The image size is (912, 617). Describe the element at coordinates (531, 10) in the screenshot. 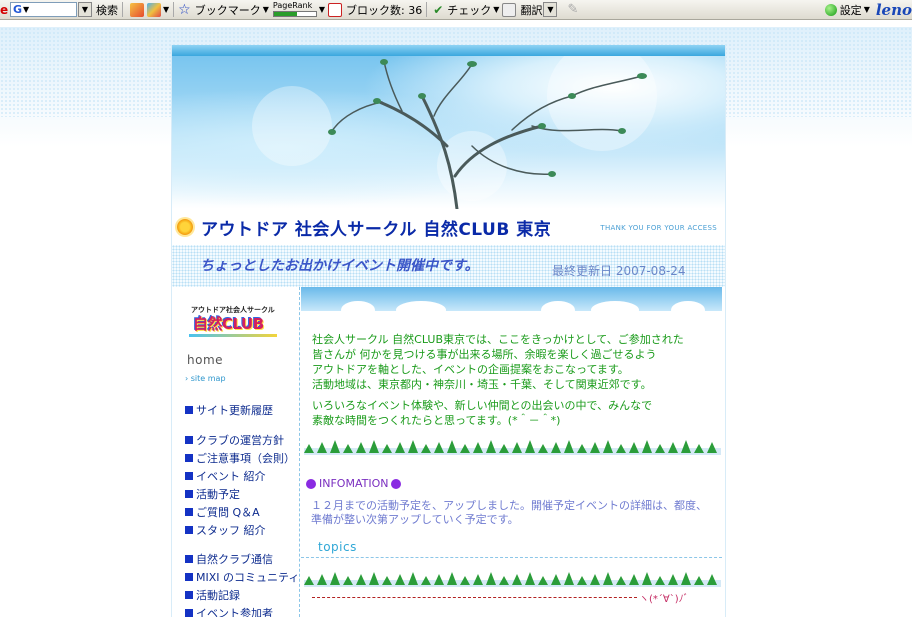

I see `translate-button: 翻訳` at that location.